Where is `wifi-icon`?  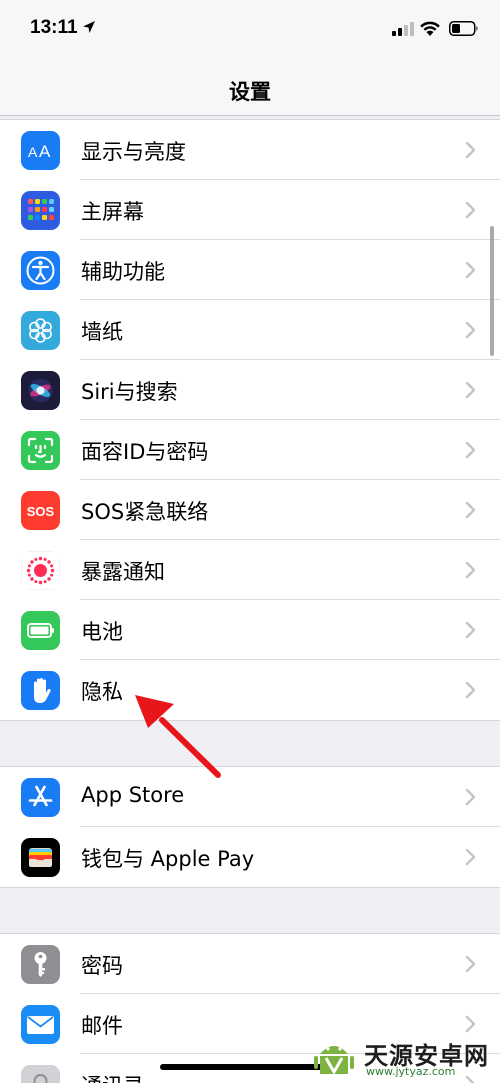
wifi-icon is located at coordinates (430, 28).